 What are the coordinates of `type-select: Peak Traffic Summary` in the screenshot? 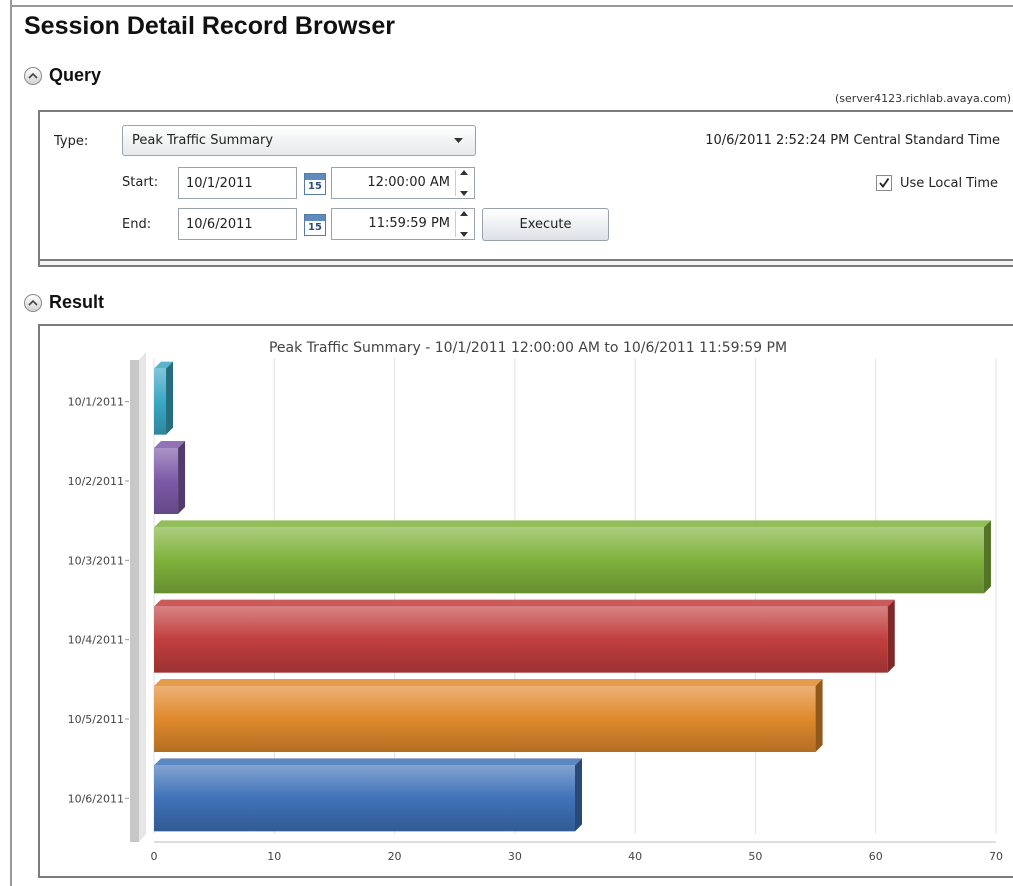 It's located at (299, 140).